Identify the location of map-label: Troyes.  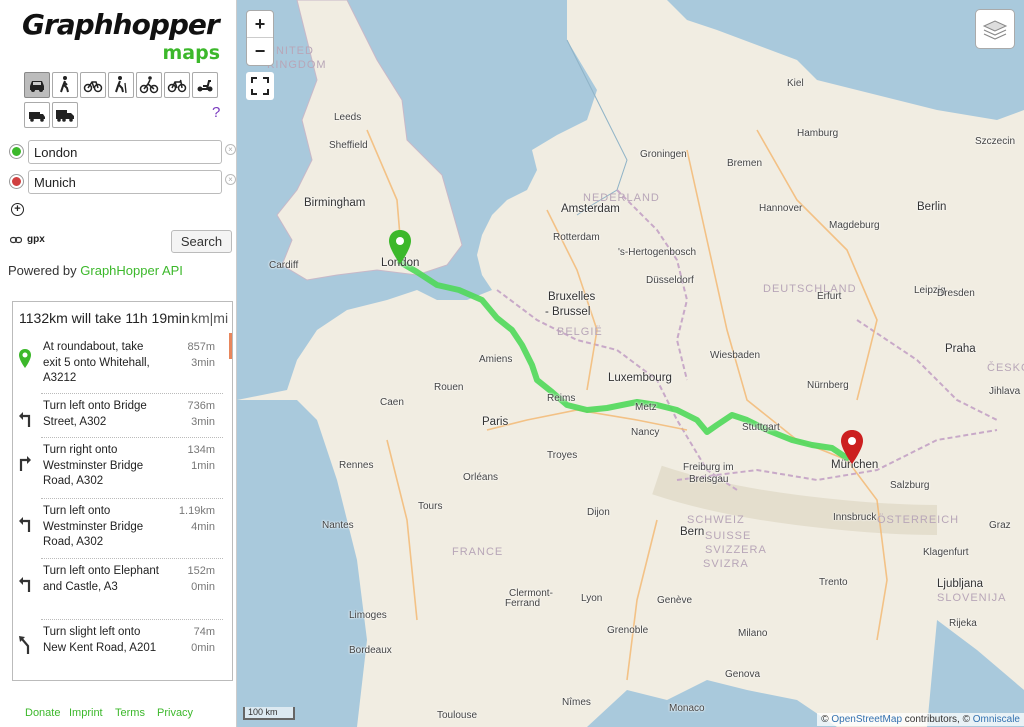
(562, 455).